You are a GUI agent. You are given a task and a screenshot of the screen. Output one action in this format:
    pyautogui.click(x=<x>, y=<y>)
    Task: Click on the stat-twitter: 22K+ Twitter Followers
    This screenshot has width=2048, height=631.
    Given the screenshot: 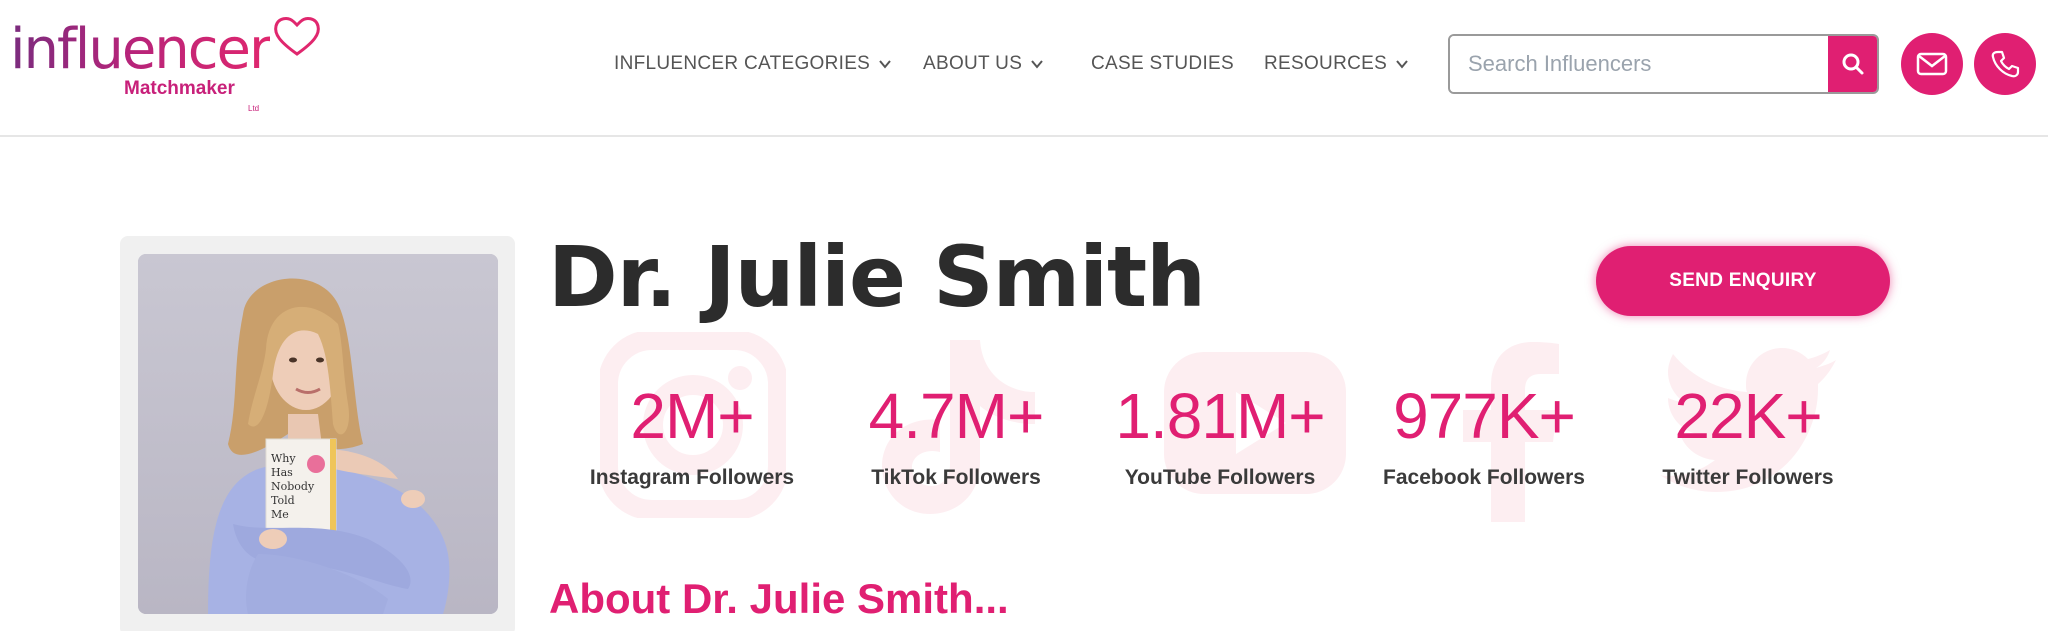 What is the action you would take?
    pyautogui.click(x=1748, y=434)
    